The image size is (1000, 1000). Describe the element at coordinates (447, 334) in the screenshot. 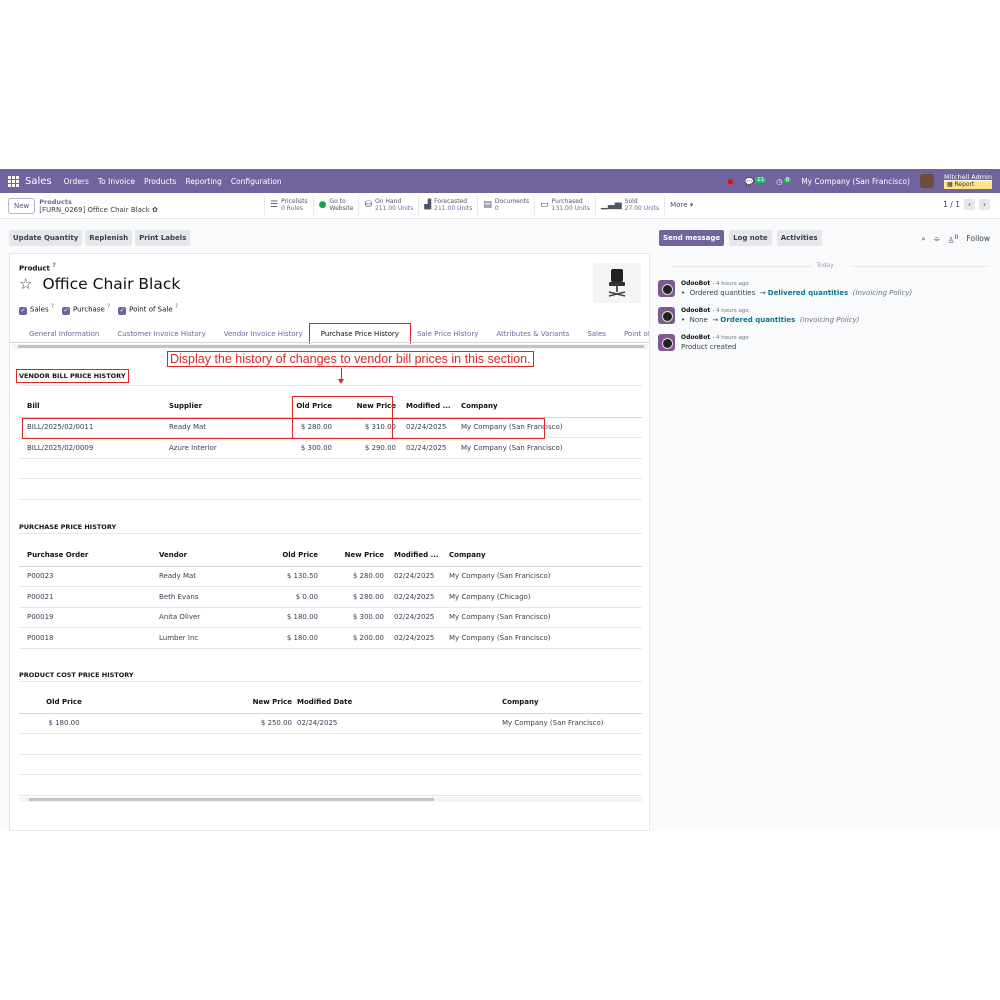

I see `tab-sale-price-history: Sale Price History` at that location.